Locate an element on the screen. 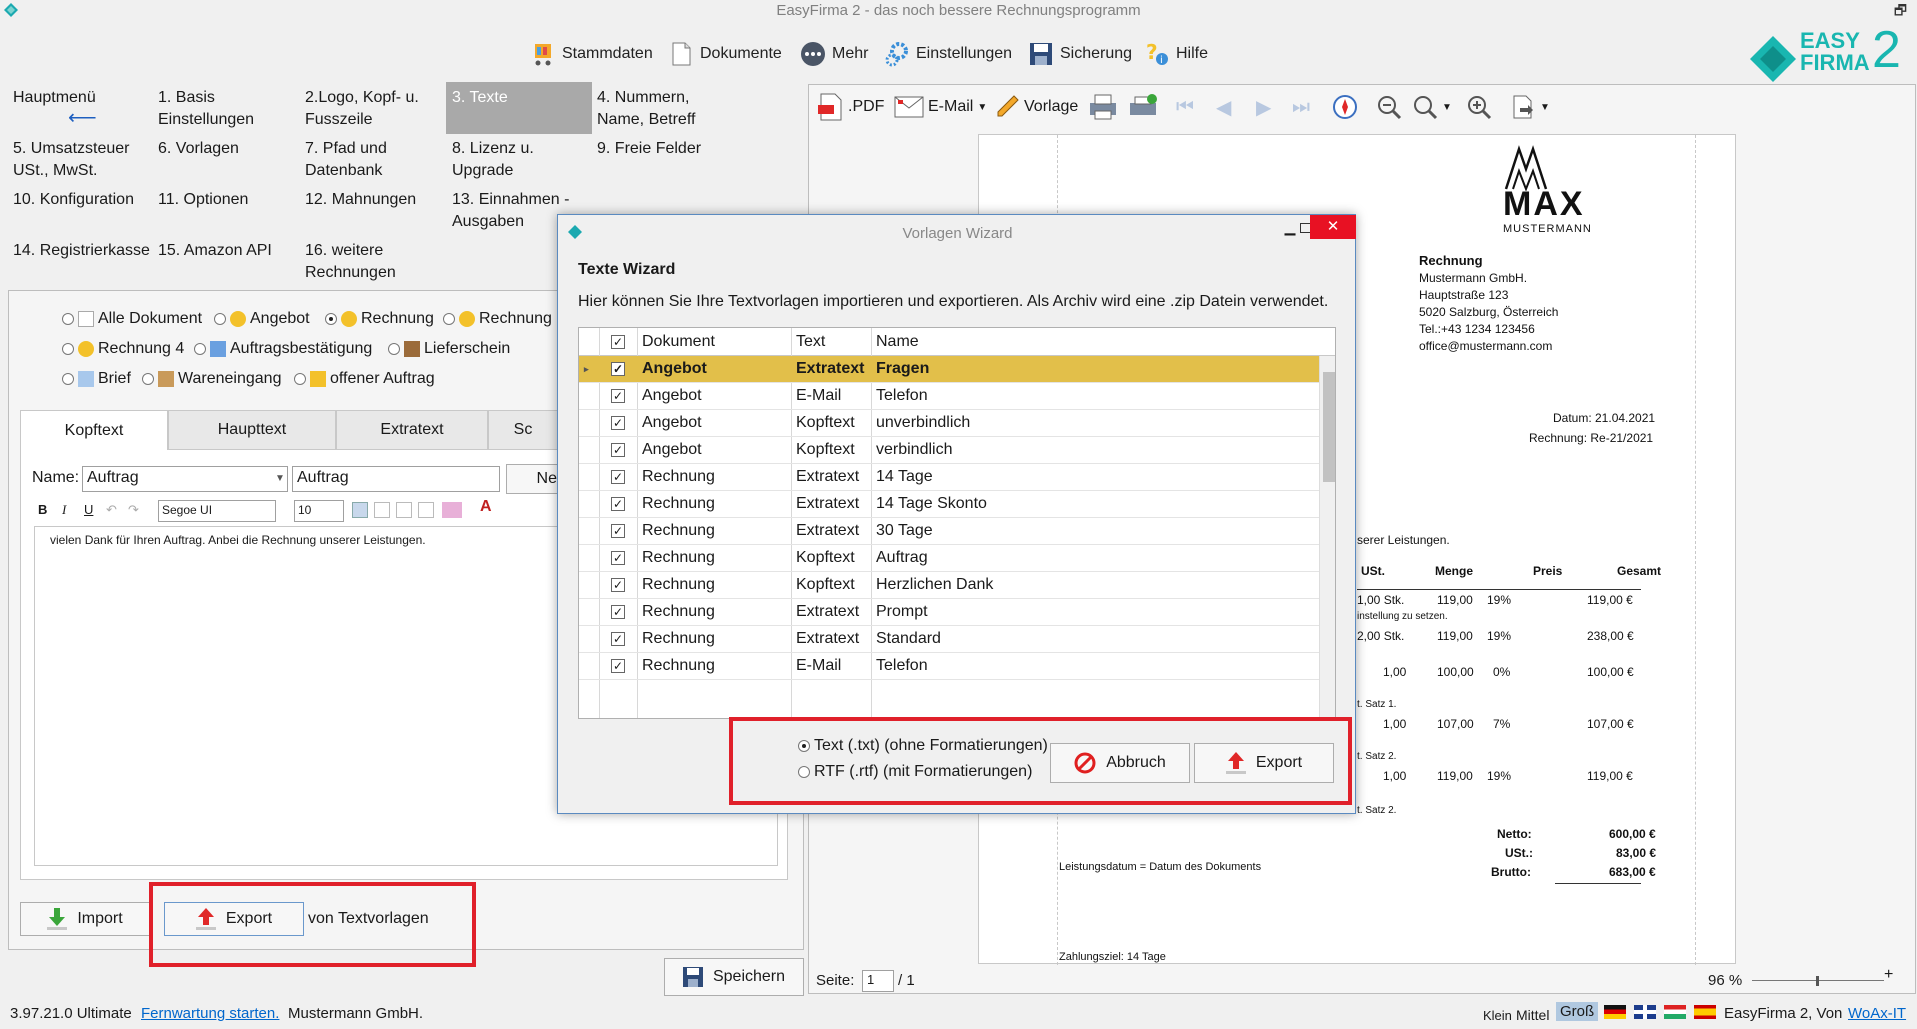 The height and width of the screenshot is (1029, 1917). nav-vorlagen: 6. Vorlagen is located at coordinates (198, 149).